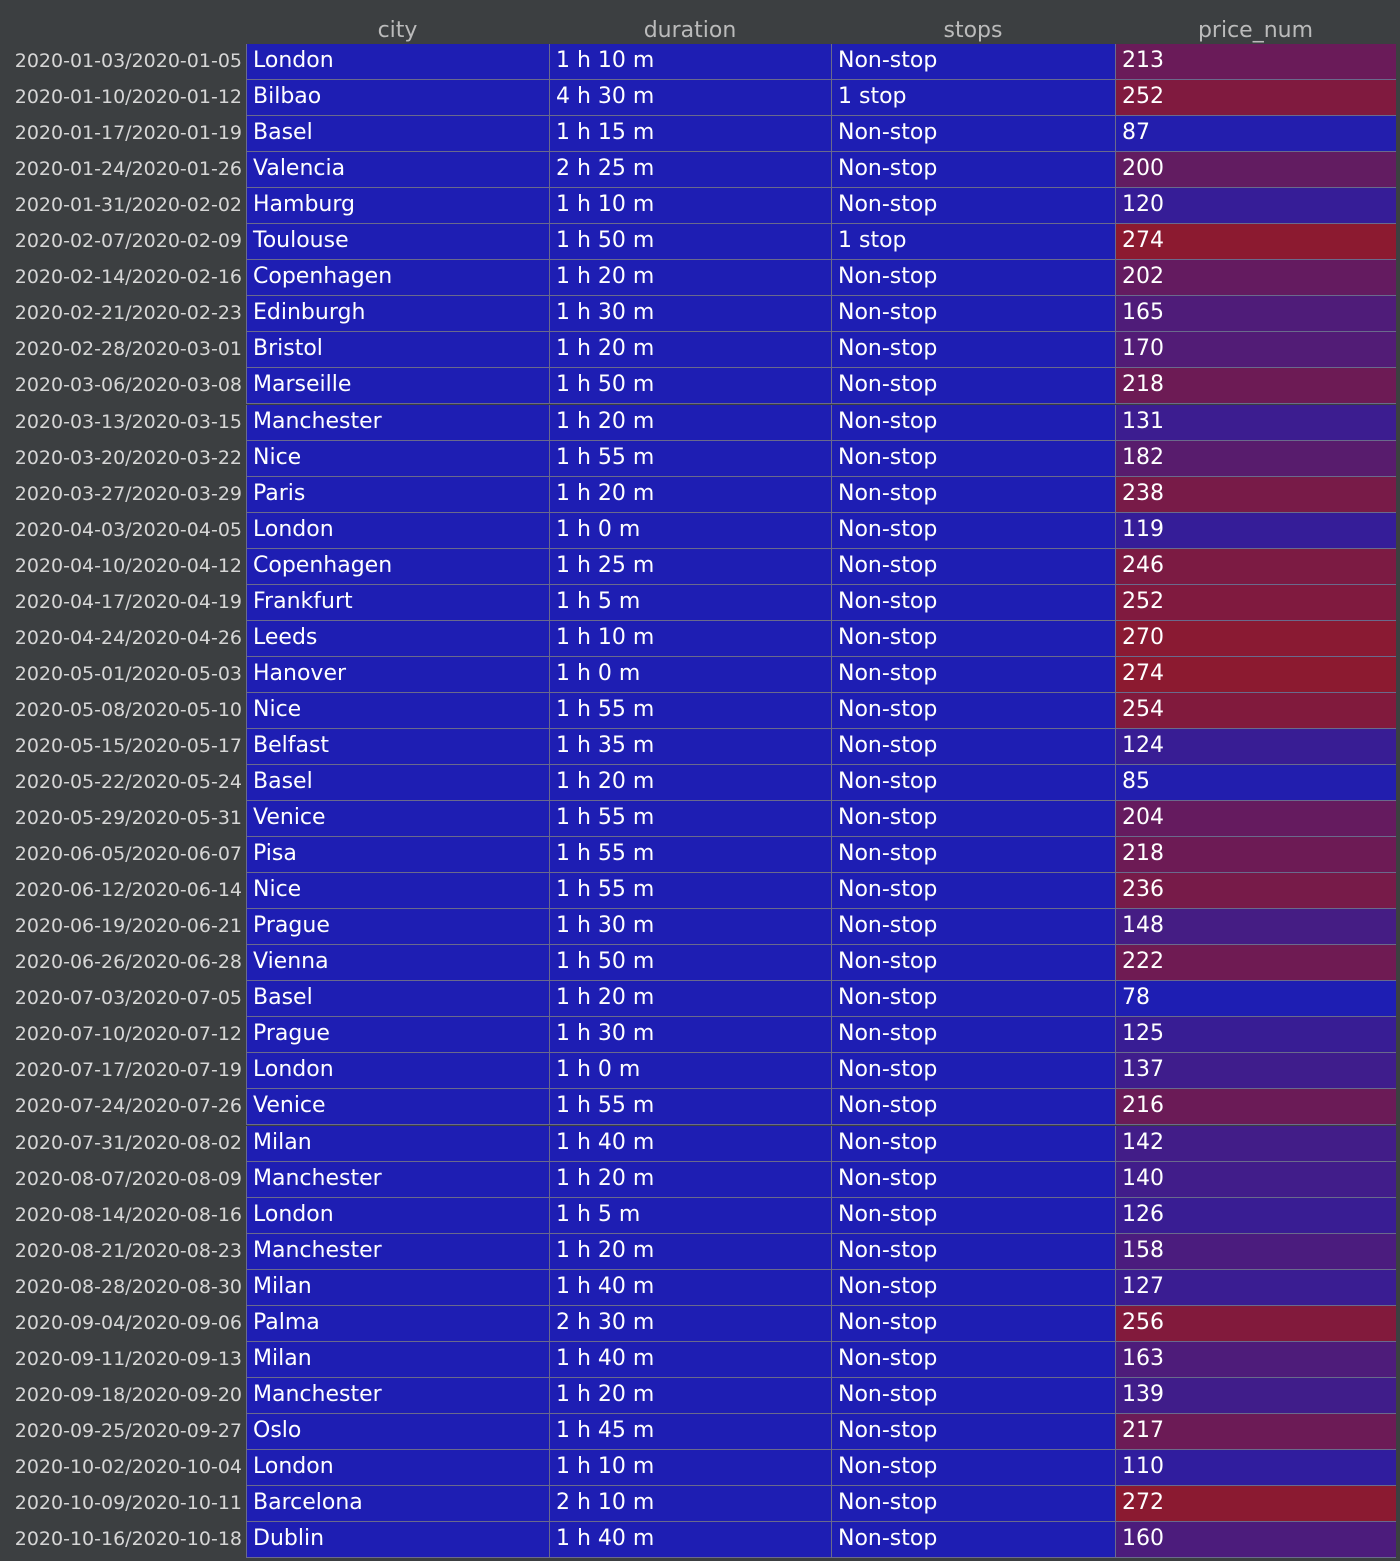  Describe the element at coordinates (397, 494) in the screenshot. I see `cell-city: Paris` at that location.